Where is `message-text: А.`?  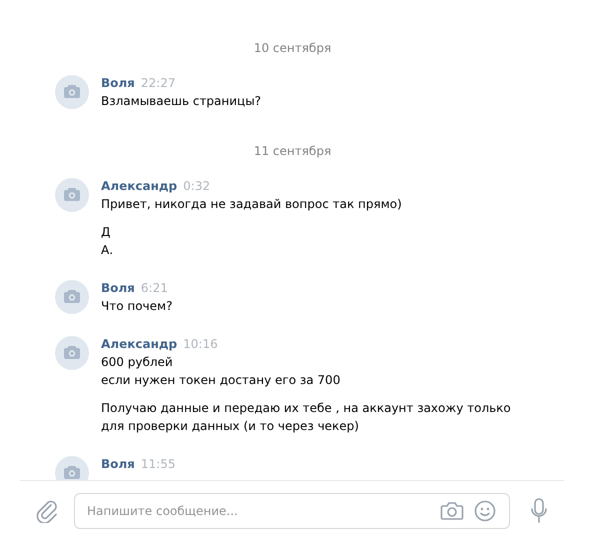 message-text: А. is located at coordinates (107, 250).